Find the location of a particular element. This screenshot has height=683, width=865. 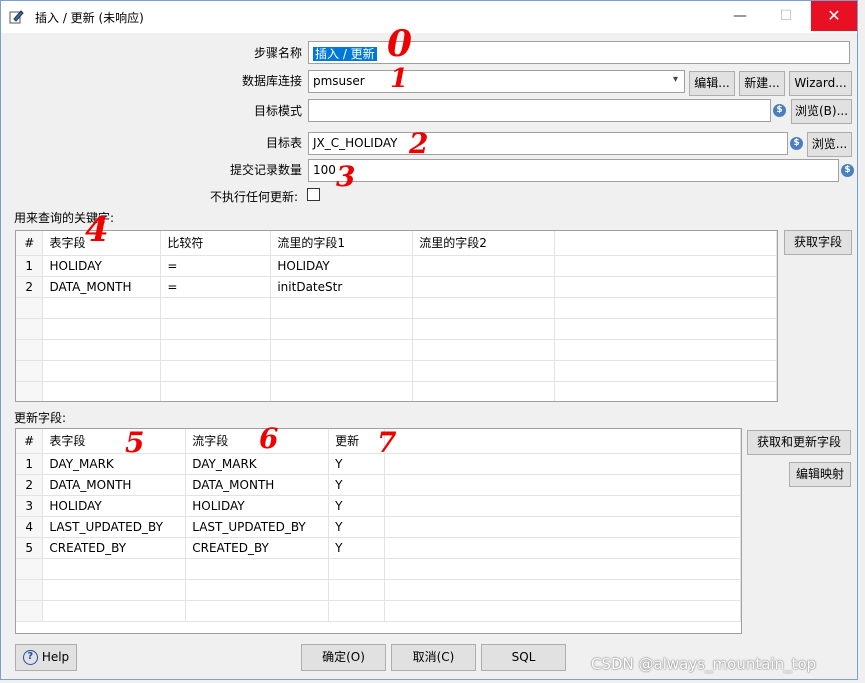

ok-button: 确定(O) is located at coordinates (343, 657).